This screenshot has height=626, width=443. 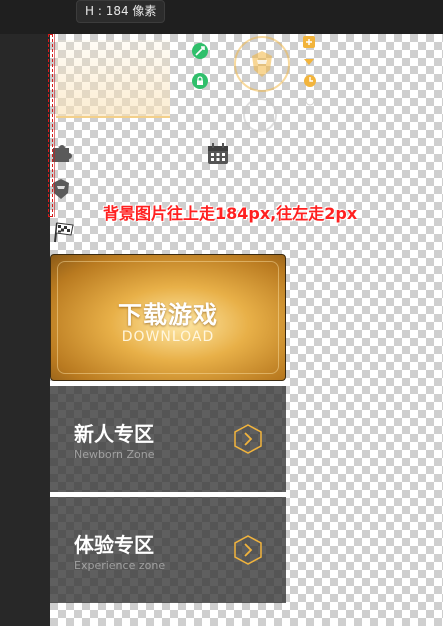 I want to click on height-tooltip: H : 184 像素, so click(x=121, y=11).